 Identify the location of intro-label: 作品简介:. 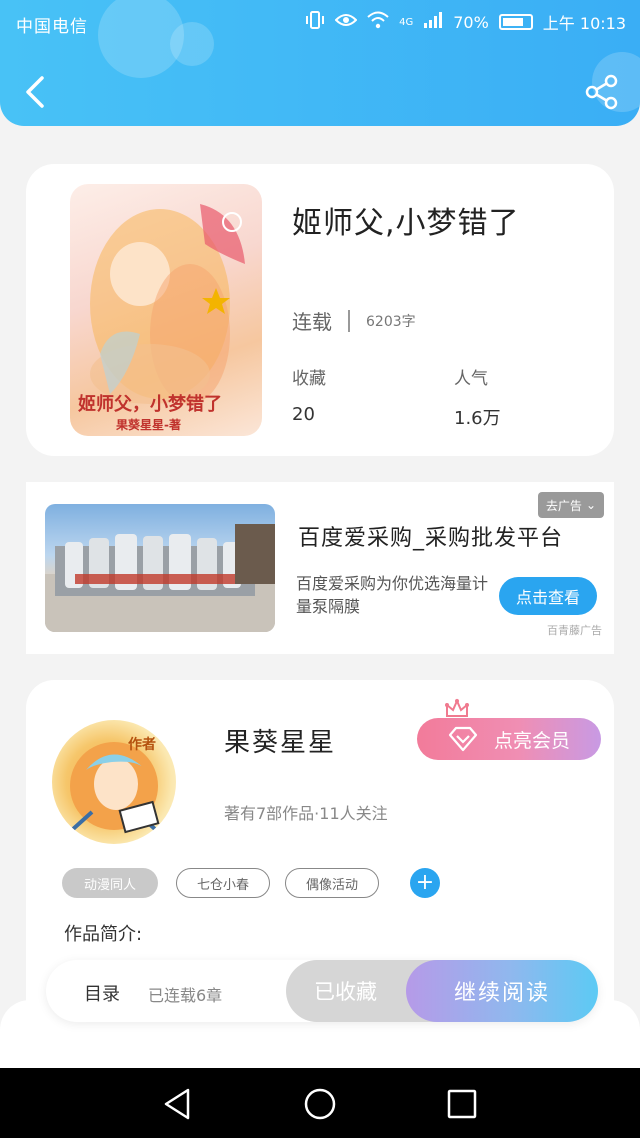
(103, 934).